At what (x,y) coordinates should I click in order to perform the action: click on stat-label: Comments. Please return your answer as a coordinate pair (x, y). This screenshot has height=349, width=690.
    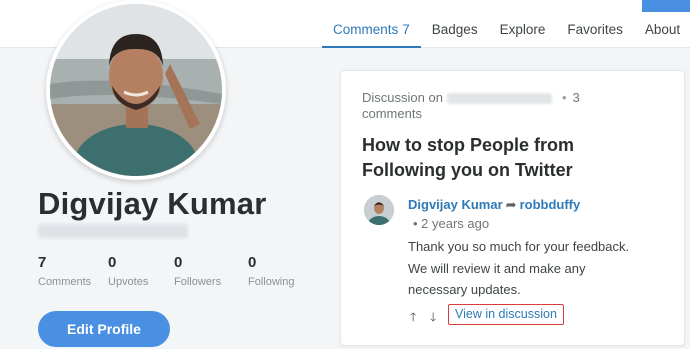
    Looking at the image, I should click on (65, 282).